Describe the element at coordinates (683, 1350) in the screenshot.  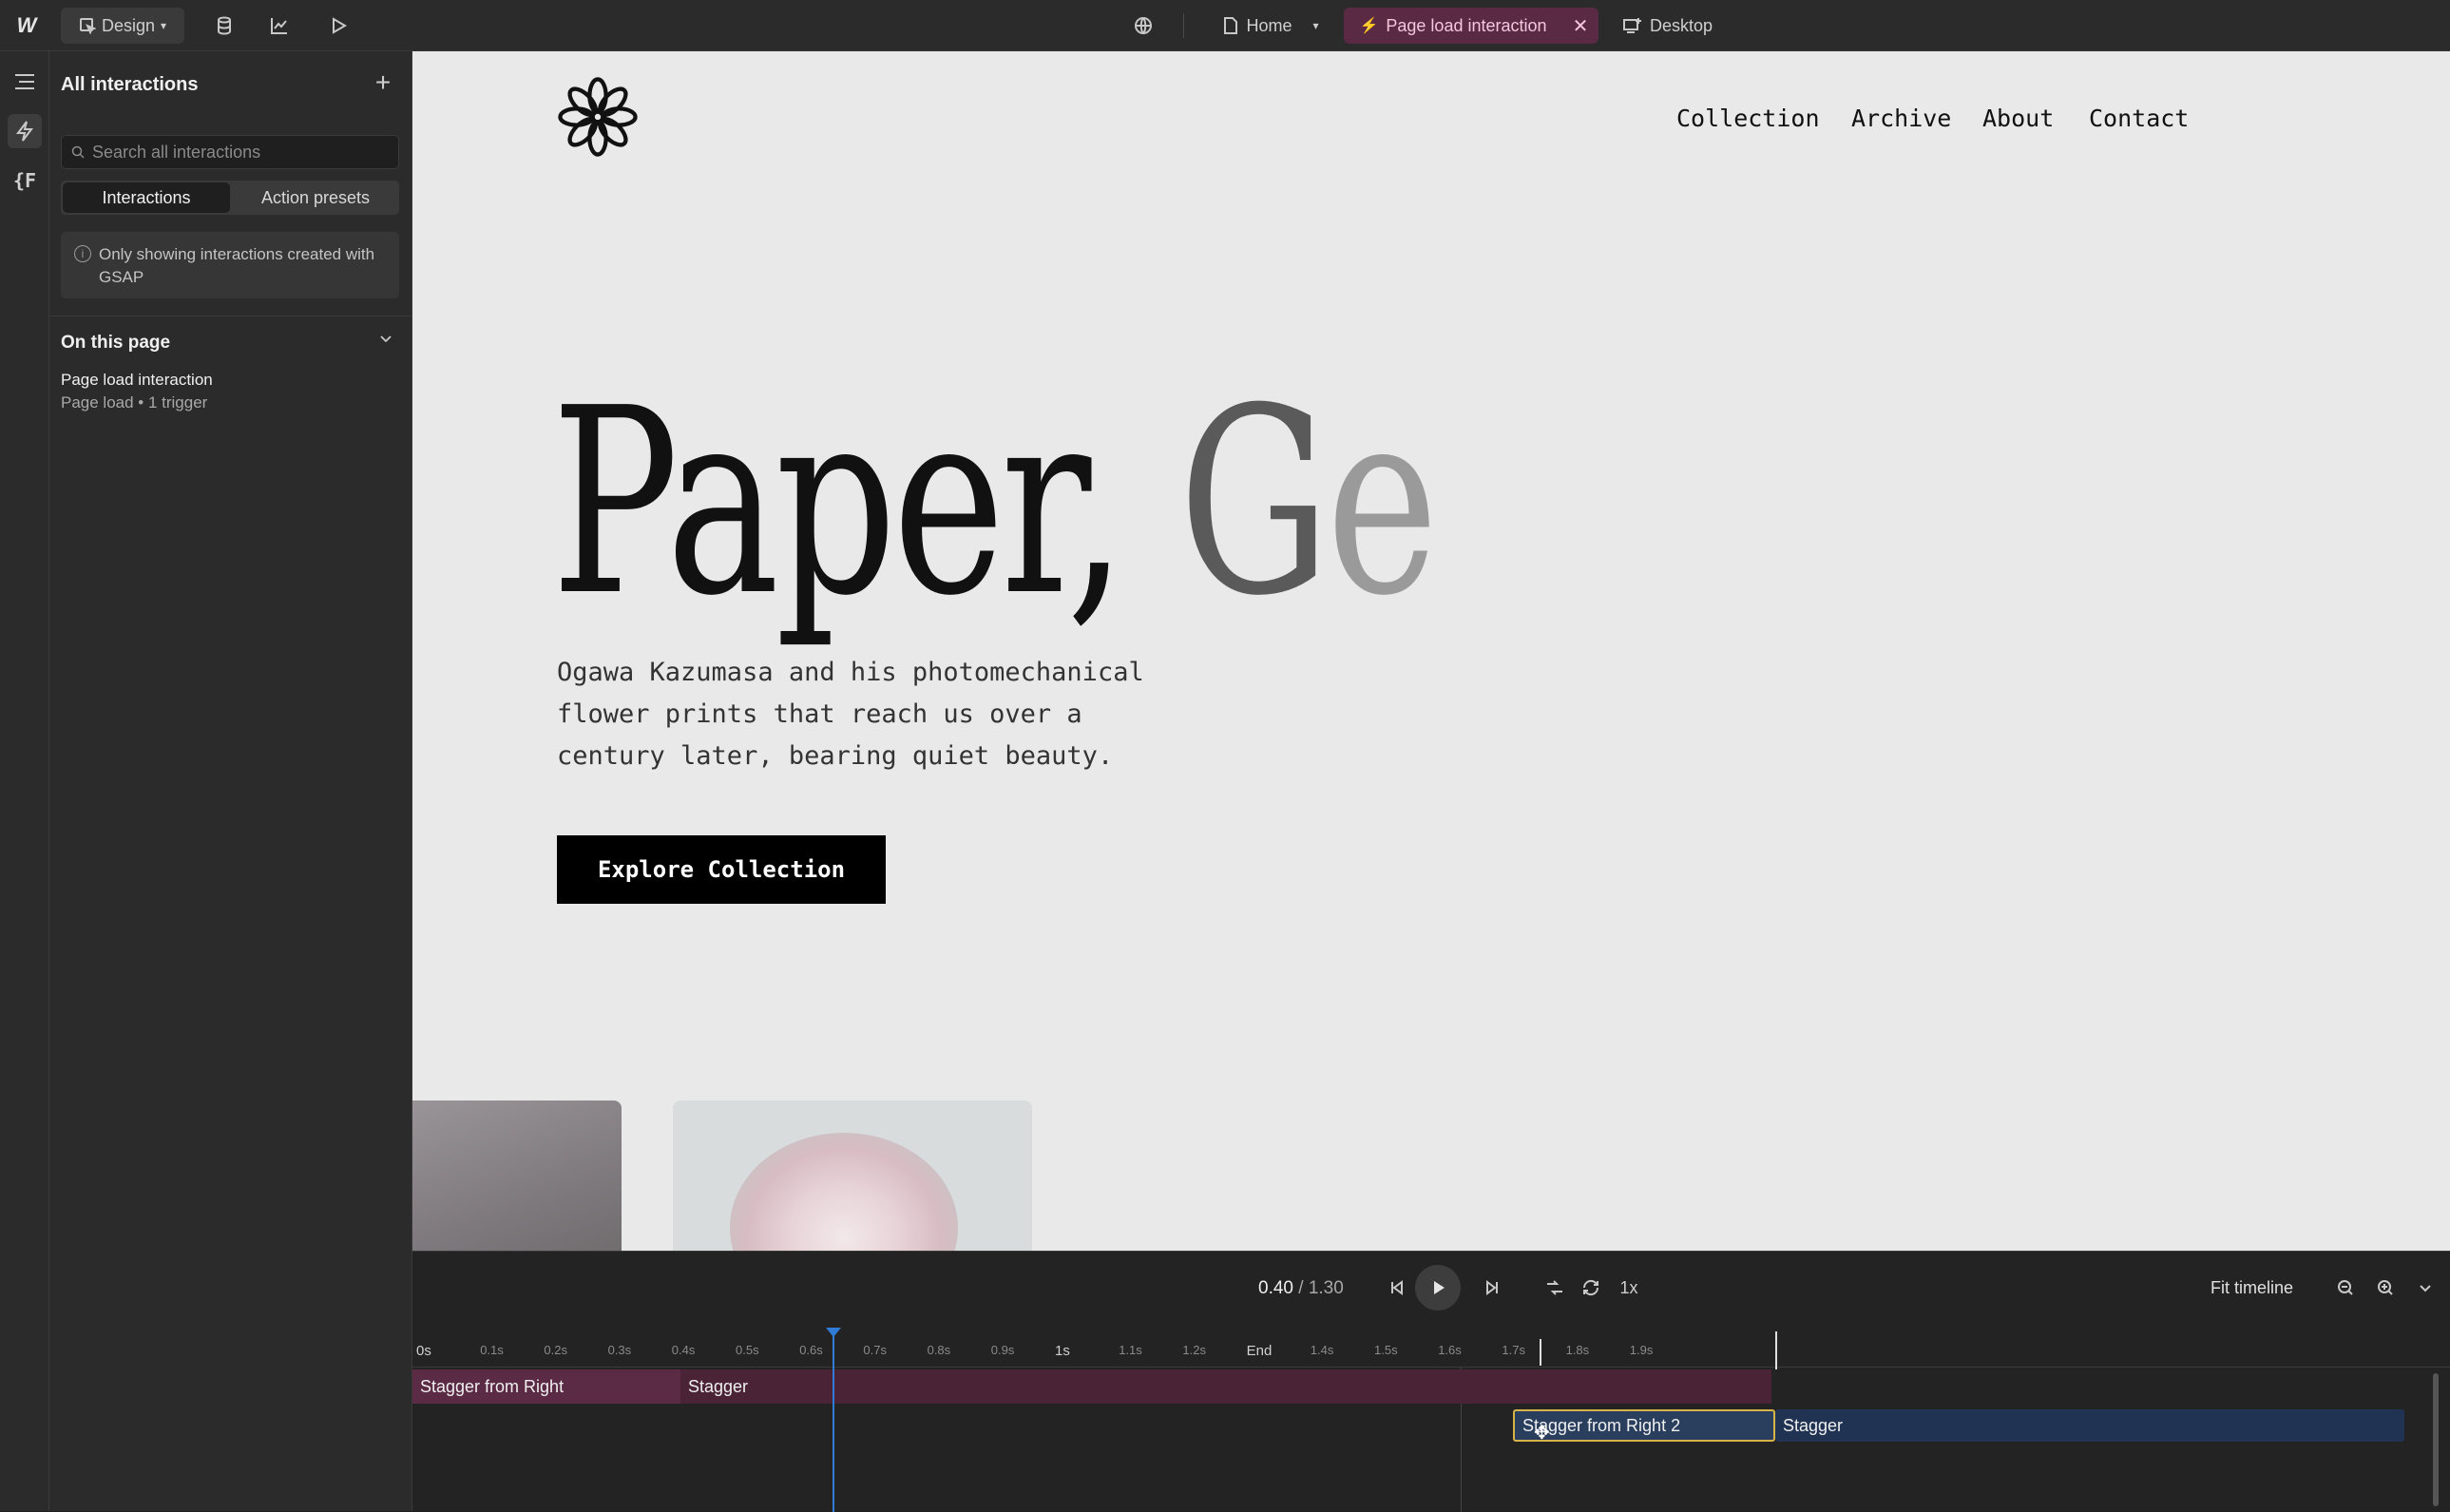
I see `tick-label: 0.4s` at that location.